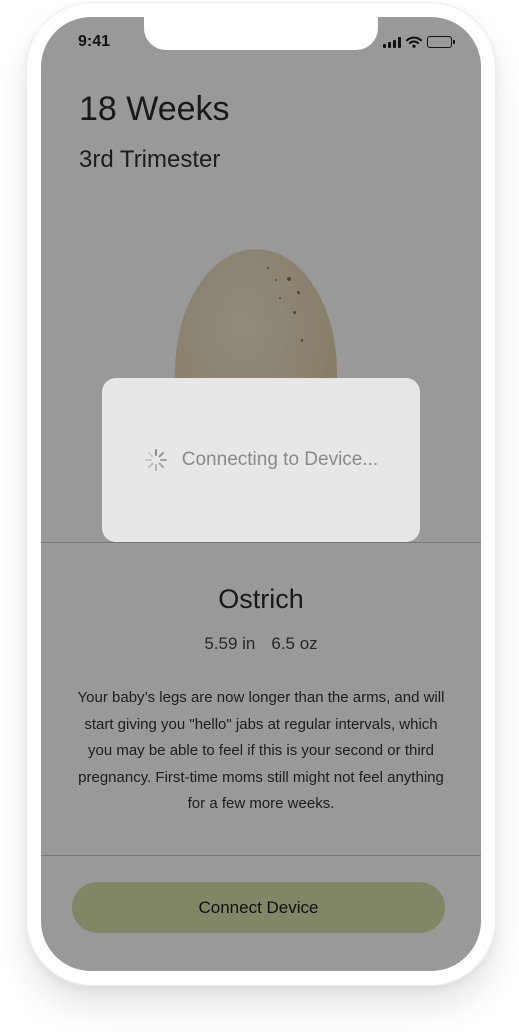 Image resolution: width=519 pixels, height=1032 pixels. What do you see at coordinates (94, 41) in the screenshot?
I see `status-time: 9:41` at bounding box center [94, 41].